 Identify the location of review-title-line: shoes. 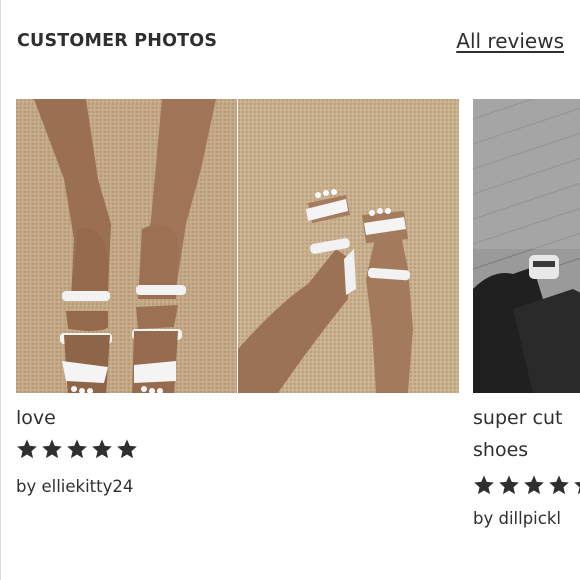
(501, 450).